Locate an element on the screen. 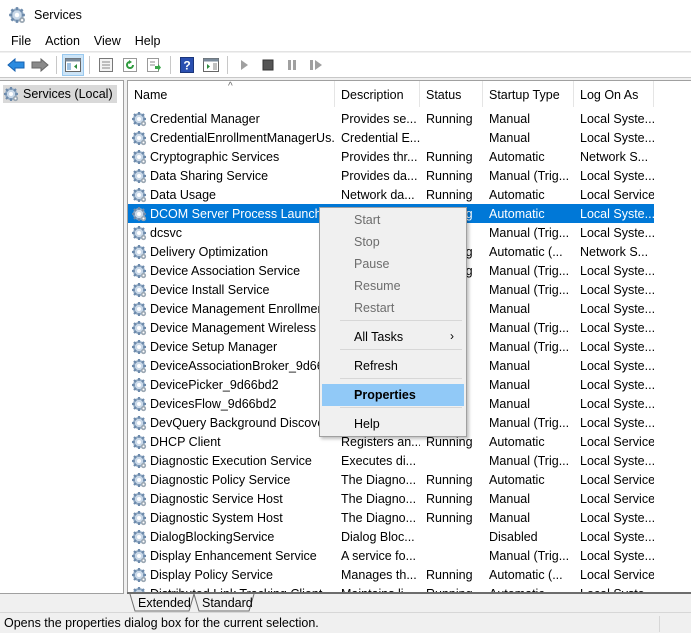 Image resolution: width=691 pixels, height=633 pixels. menu-item-label: Pause is located at coordinates (372, 264).